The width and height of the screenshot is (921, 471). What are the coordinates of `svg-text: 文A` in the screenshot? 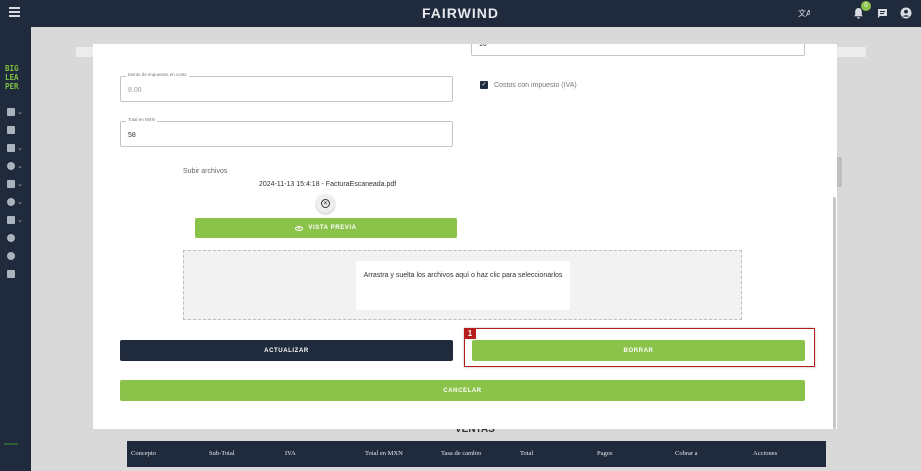 It's located at (804, 13).